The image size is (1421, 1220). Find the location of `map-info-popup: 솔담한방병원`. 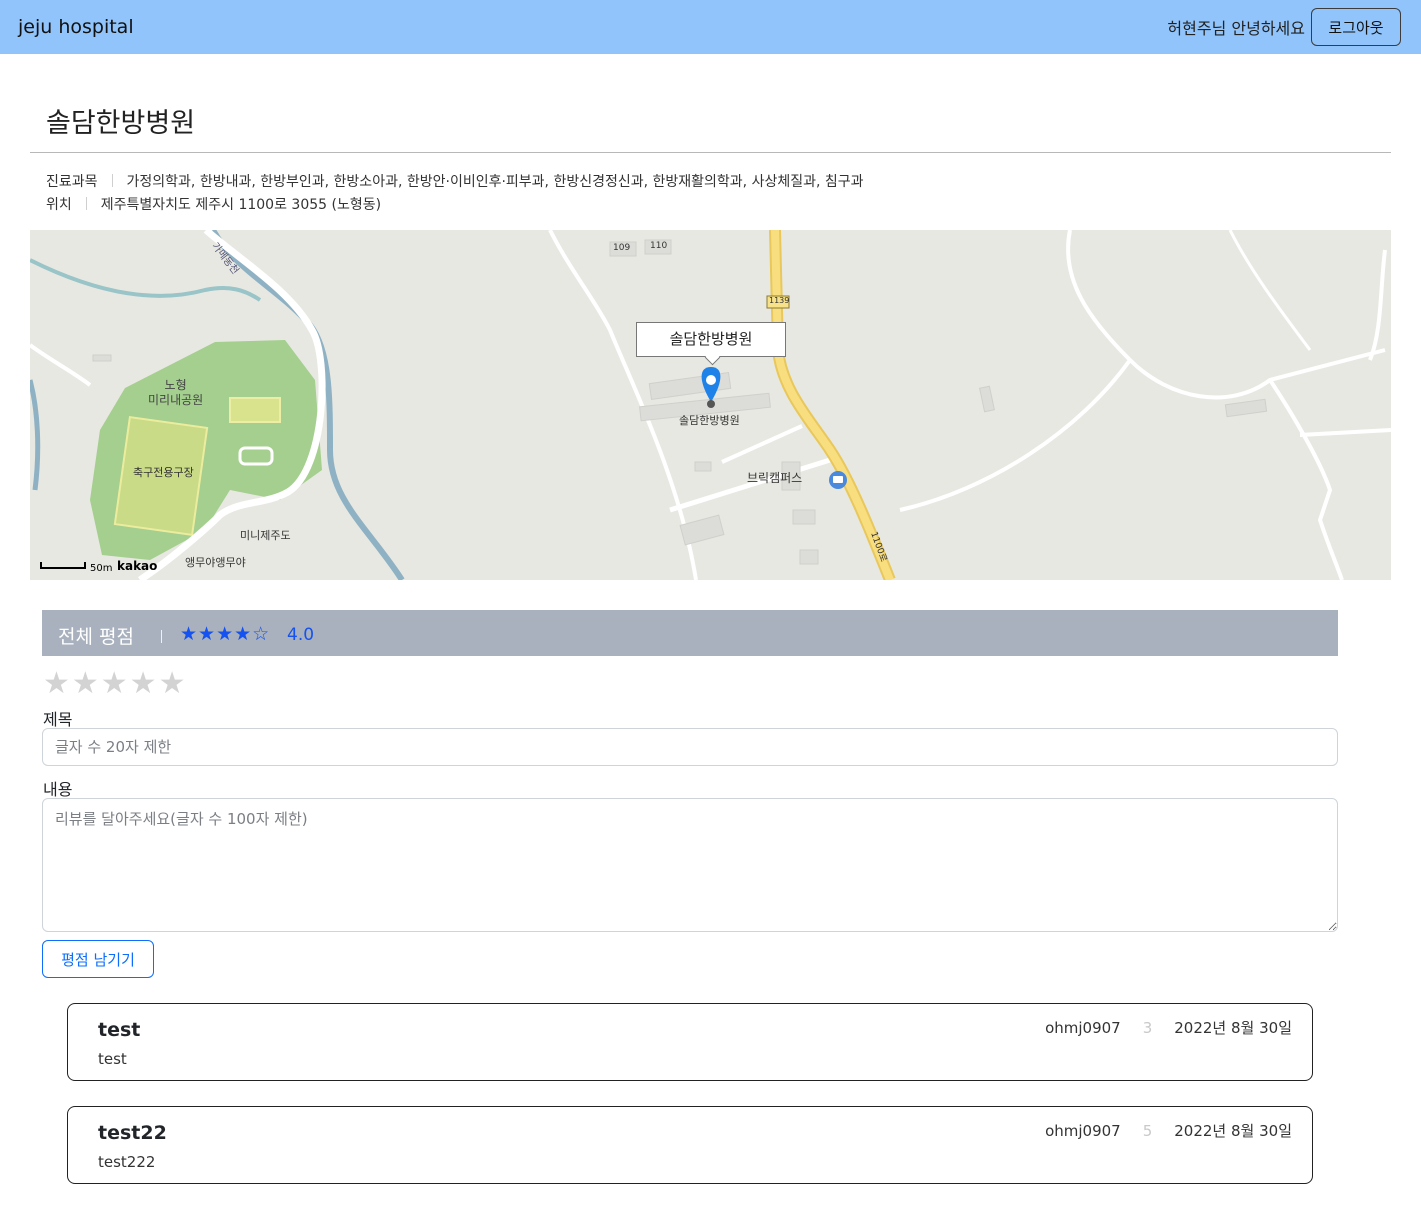

map-info-popup: 솔담한방병원 is located at coordinates (711, 339).